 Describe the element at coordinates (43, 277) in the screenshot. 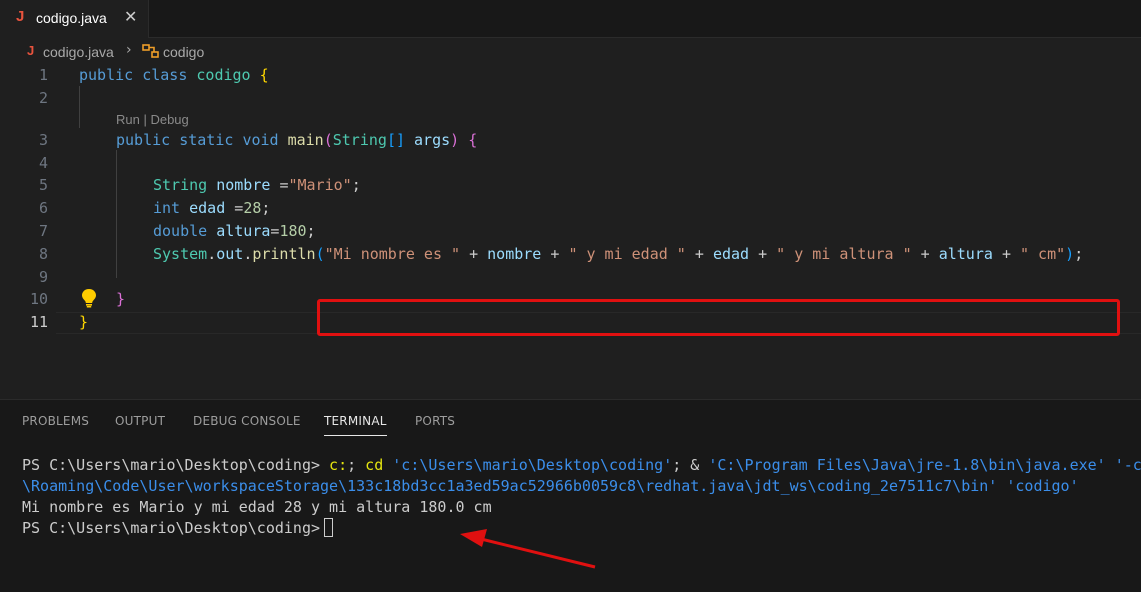

I see `line-number: 9` at that location.